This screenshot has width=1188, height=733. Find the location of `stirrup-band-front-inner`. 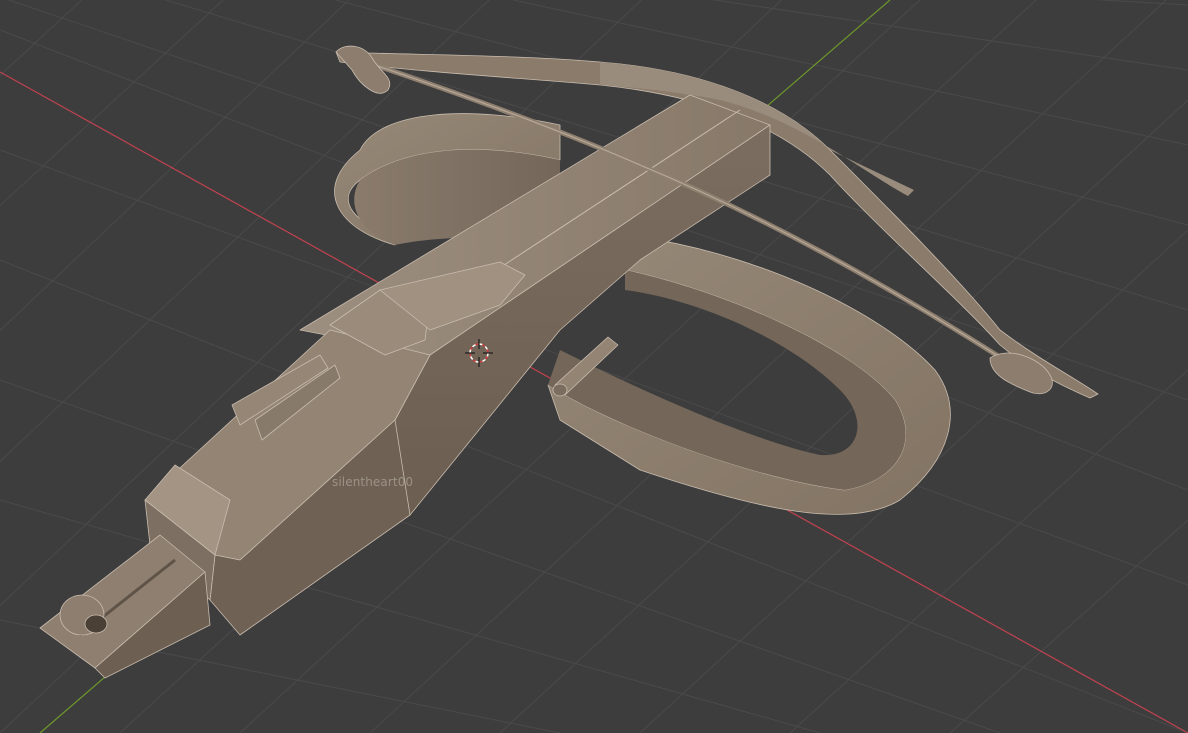

stirrup-band-front-inner is located at coordinates (727, 380).